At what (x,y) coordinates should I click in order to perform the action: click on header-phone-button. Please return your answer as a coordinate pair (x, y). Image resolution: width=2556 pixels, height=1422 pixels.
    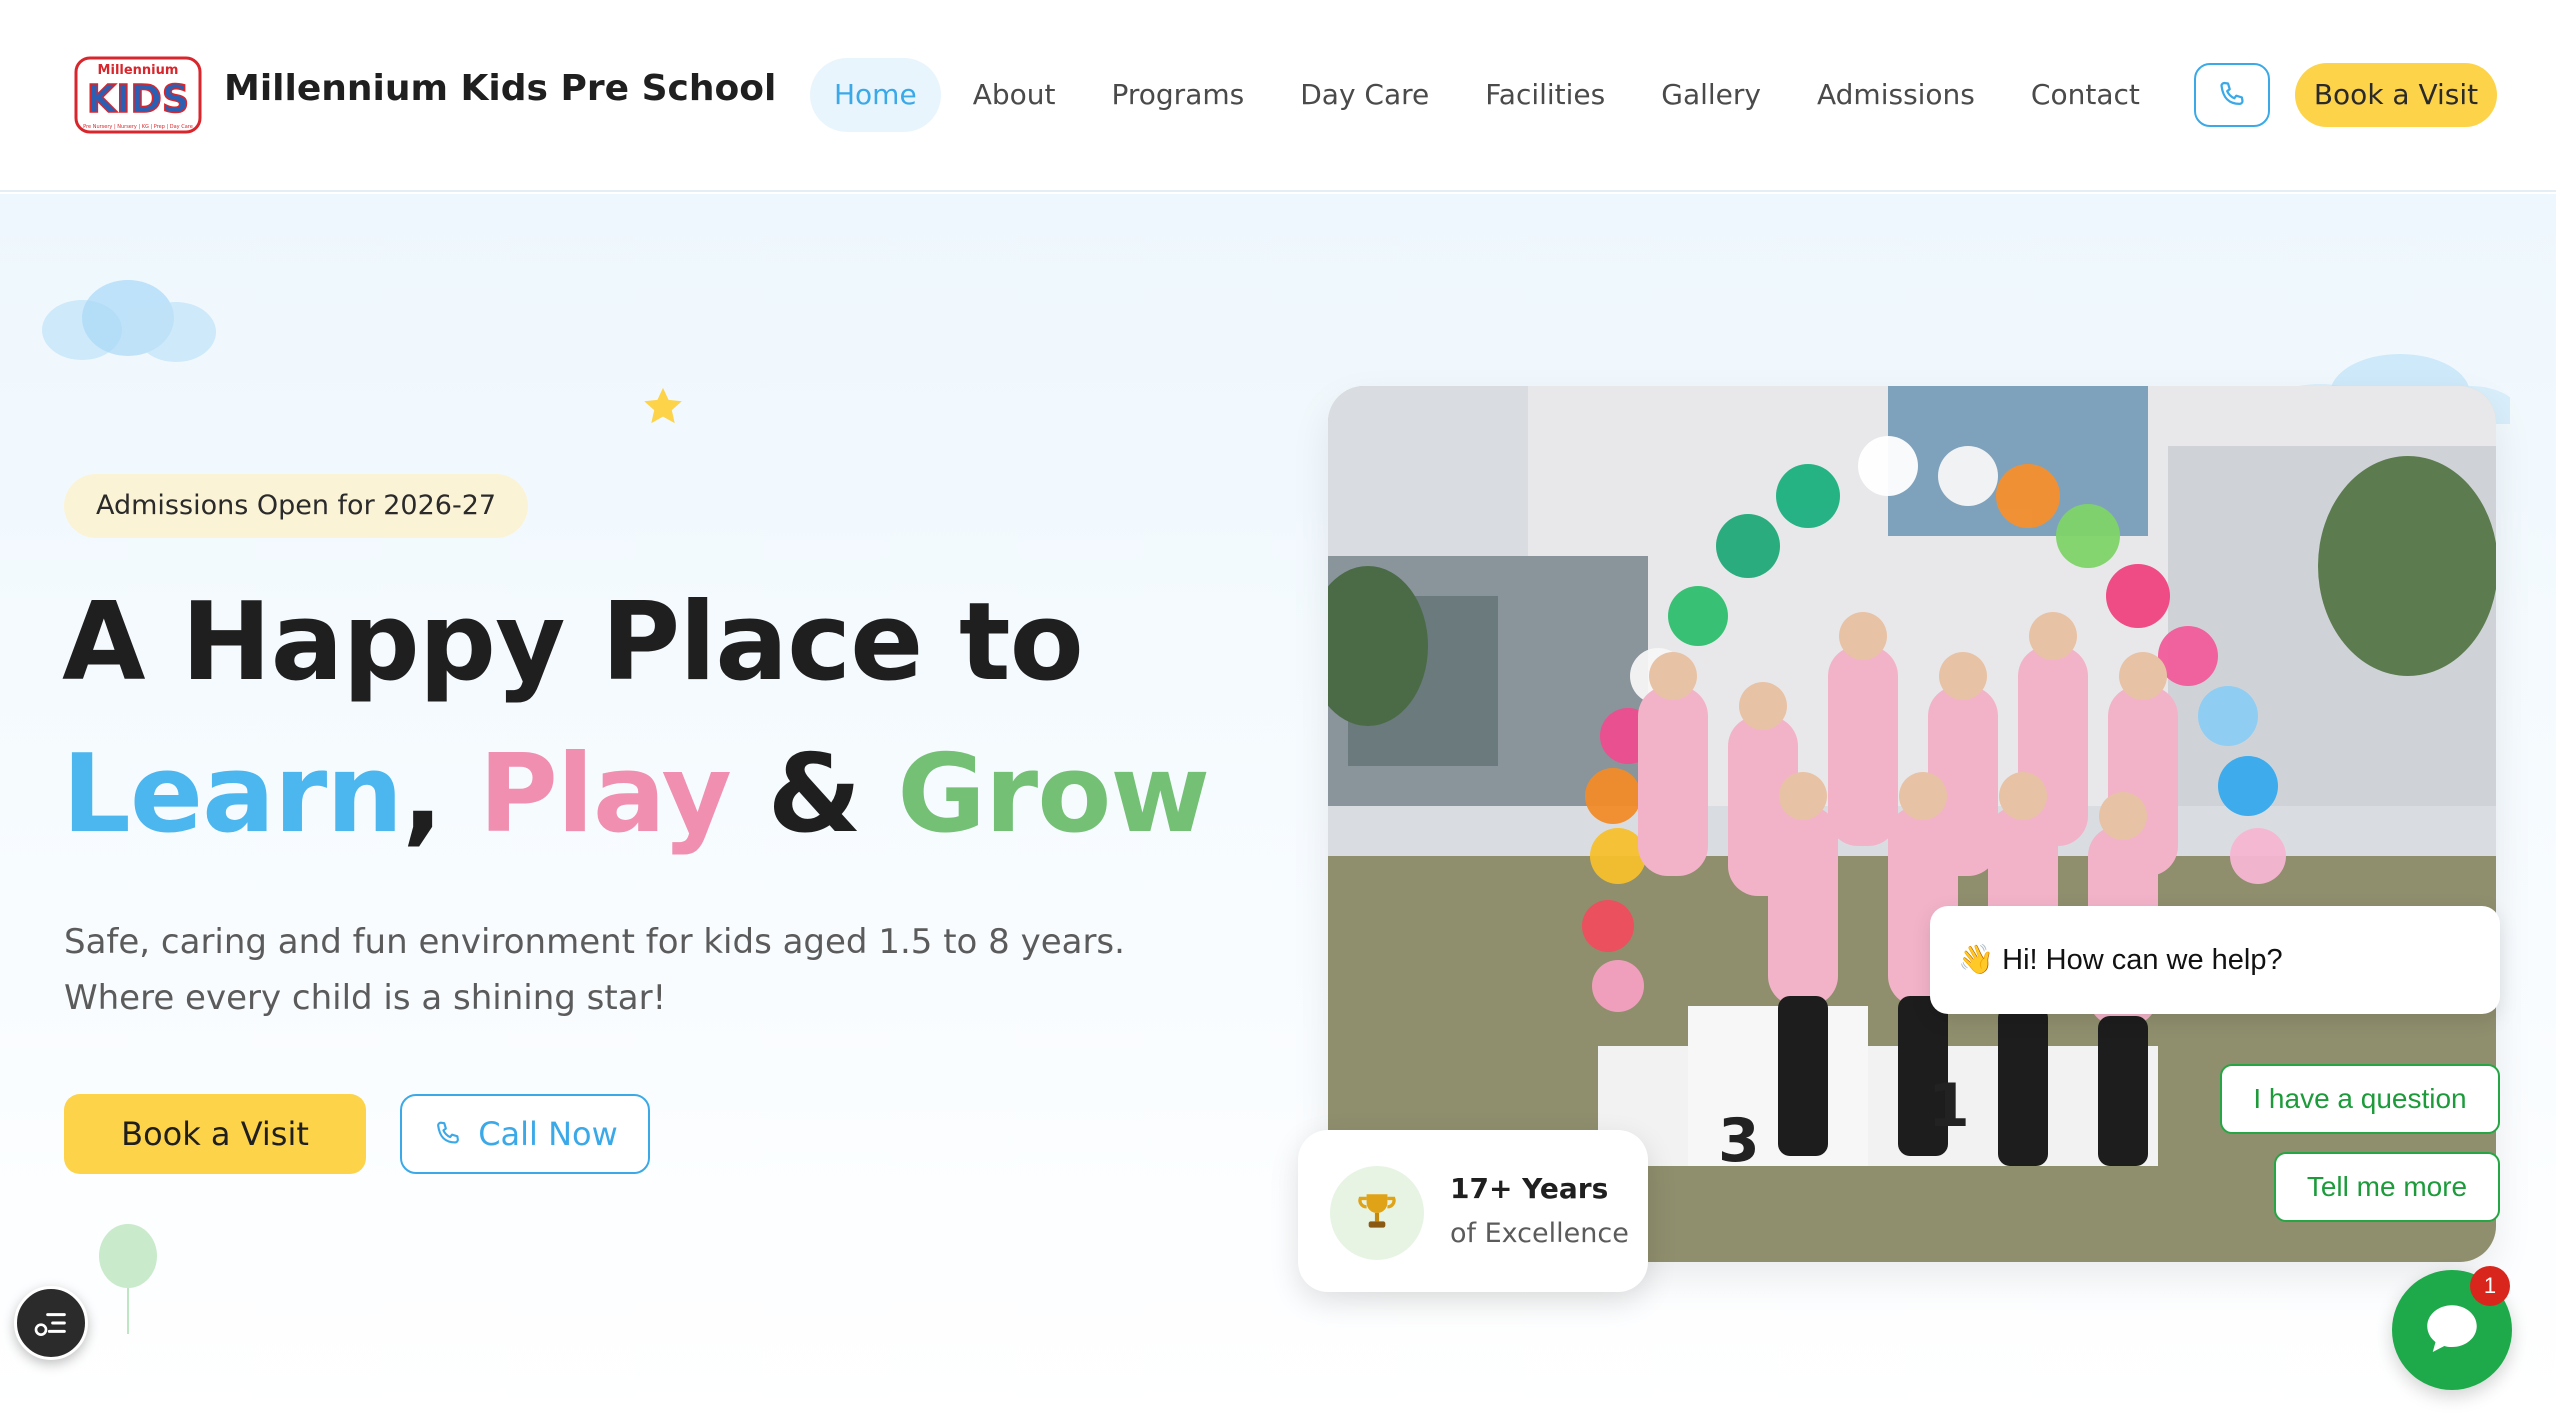
    Looking at the image, I should click on (2232, 95).